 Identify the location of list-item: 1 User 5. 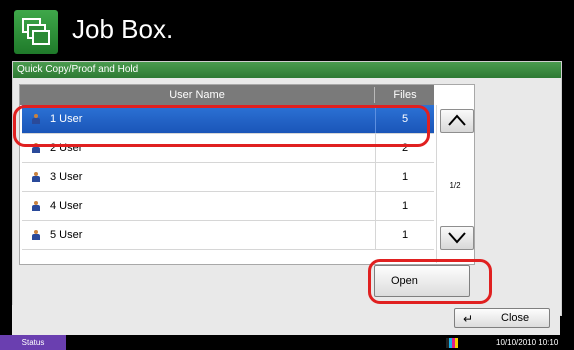
(228, 119).